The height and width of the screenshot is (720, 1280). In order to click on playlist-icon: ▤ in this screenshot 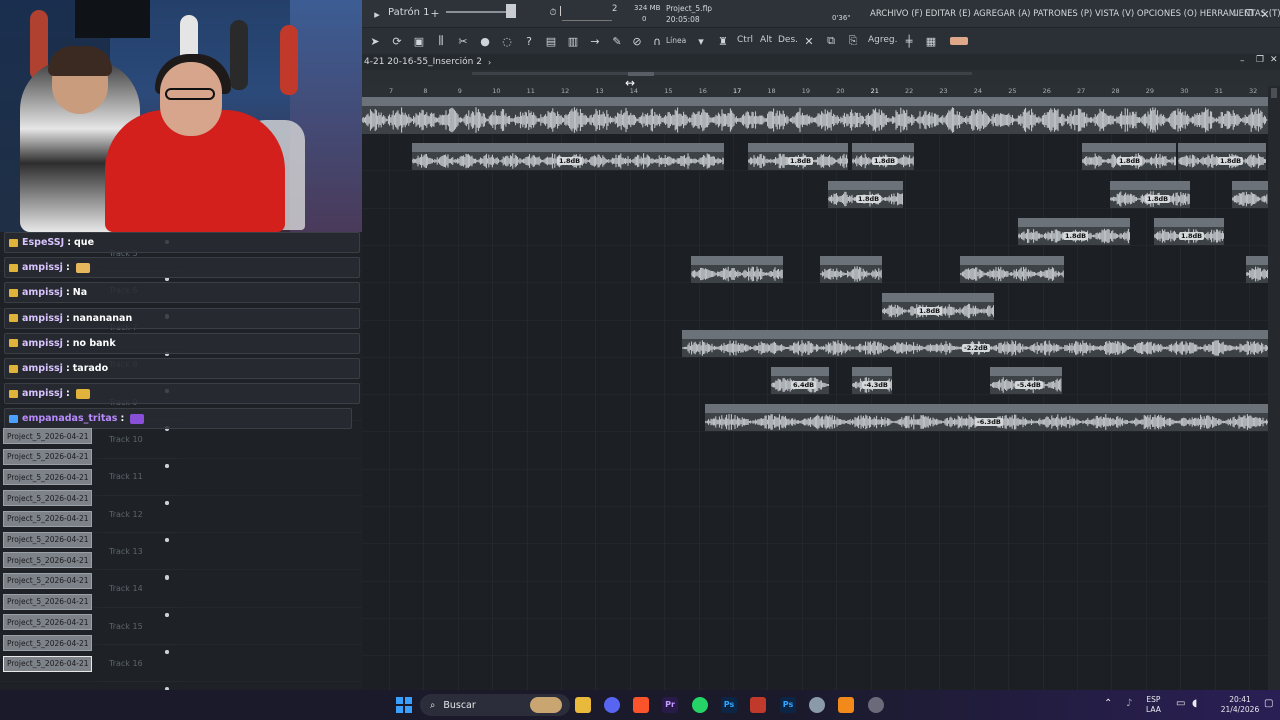, I will do `click(551, 41)`.